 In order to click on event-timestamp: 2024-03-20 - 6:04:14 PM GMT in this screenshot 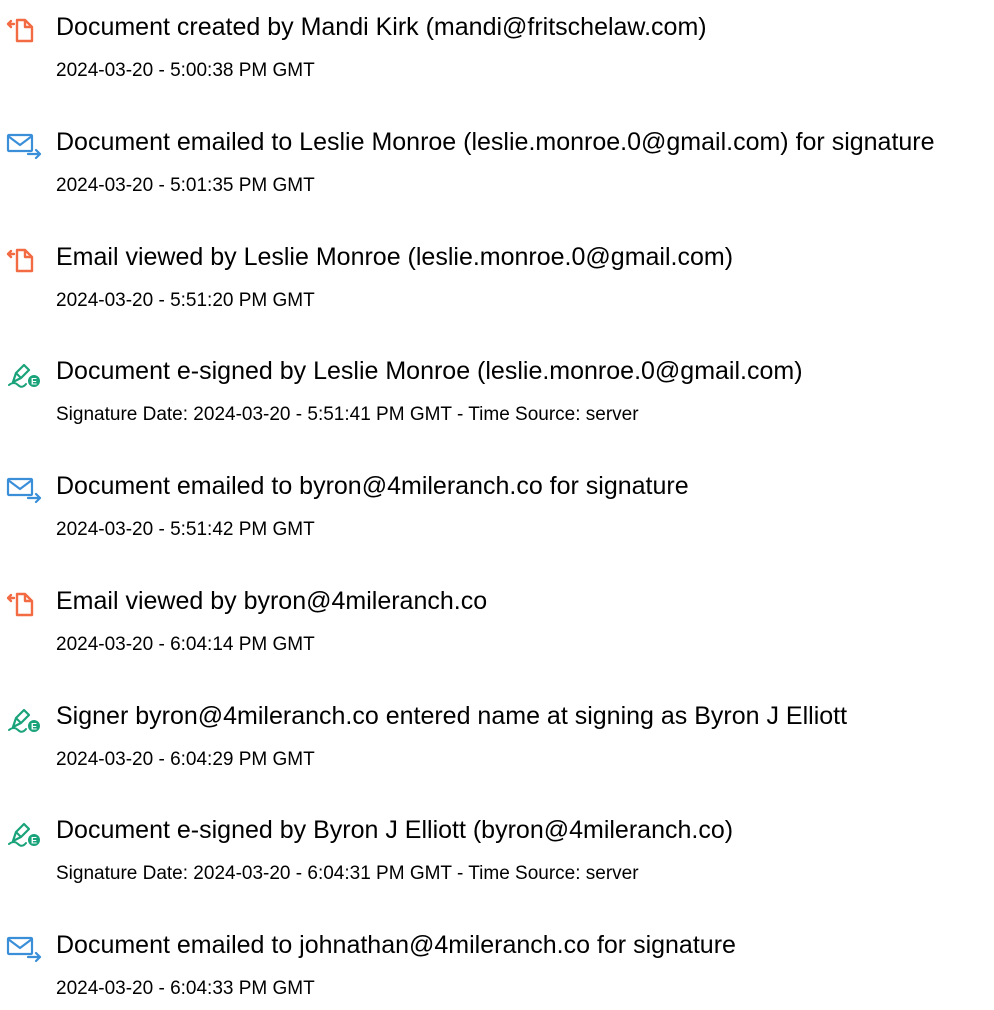, I will do `click(185, 644)`.